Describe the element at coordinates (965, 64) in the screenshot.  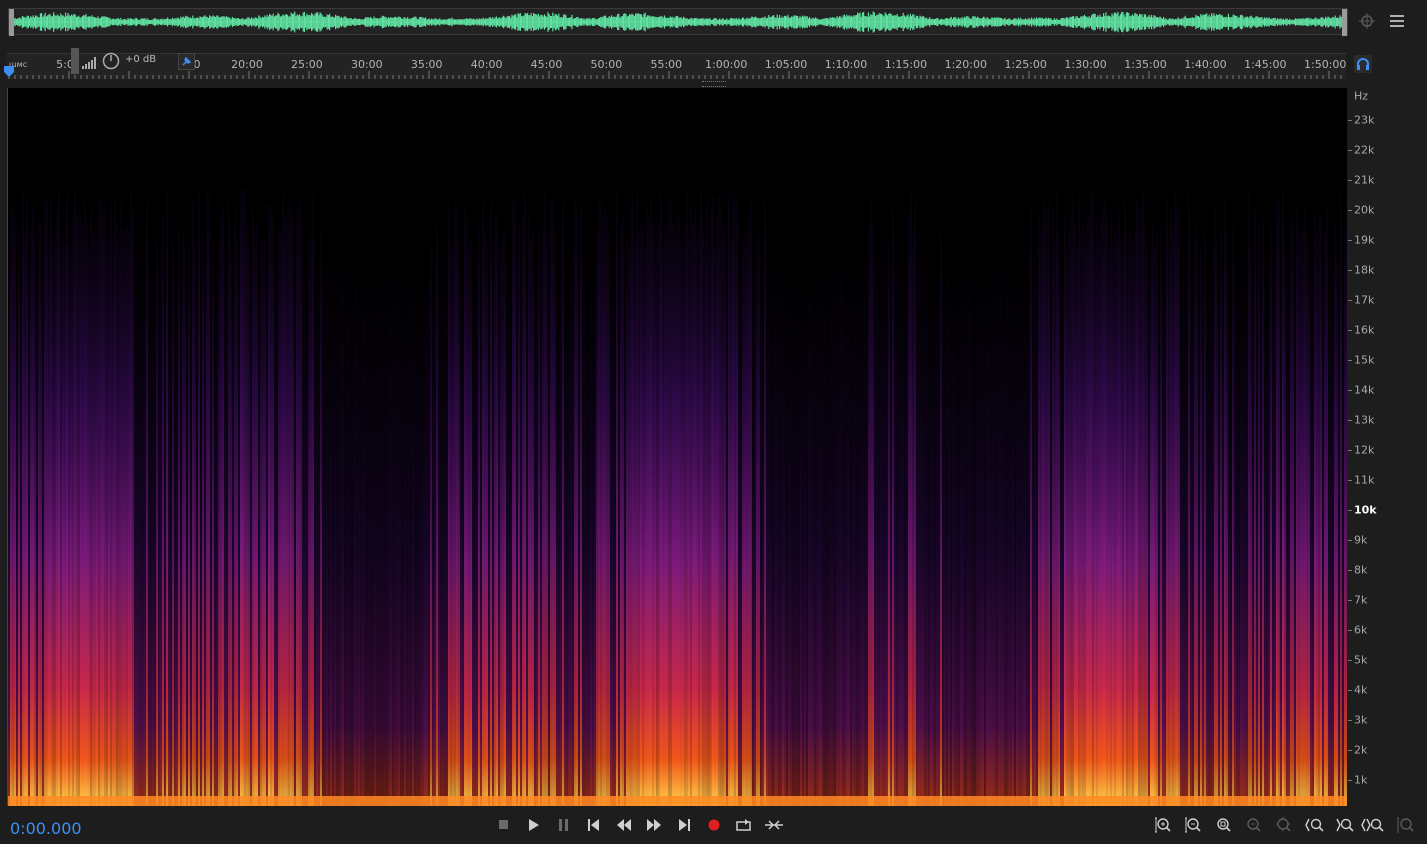
I see `ruler-tick-label: 1:20:00` at that location.